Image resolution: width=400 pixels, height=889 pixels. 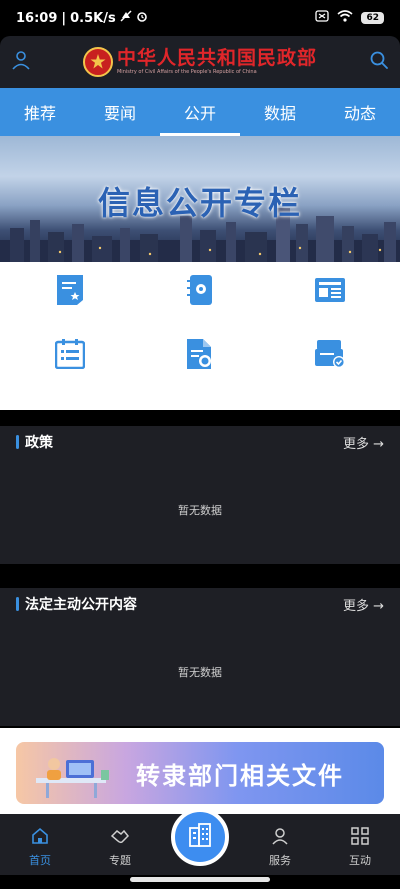 What do you see at coordinates (39, 443) in the screenshot?
I see `section-title: 政策` at bounding box center [39, 443].